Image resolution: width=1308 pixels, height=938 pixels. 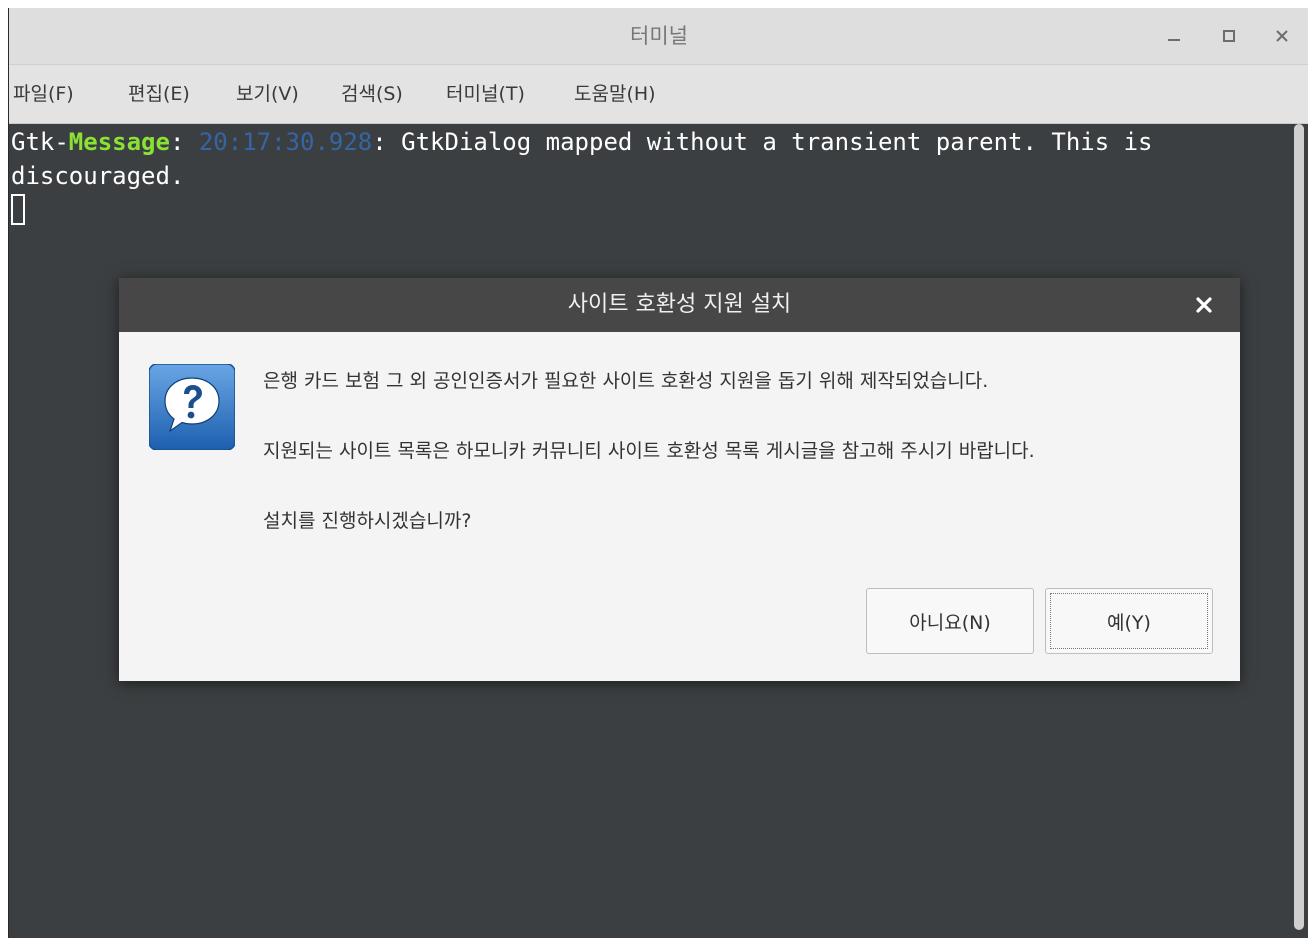 I want to click on menu-terminal: 터미널(T), so click(x=485, y=94).